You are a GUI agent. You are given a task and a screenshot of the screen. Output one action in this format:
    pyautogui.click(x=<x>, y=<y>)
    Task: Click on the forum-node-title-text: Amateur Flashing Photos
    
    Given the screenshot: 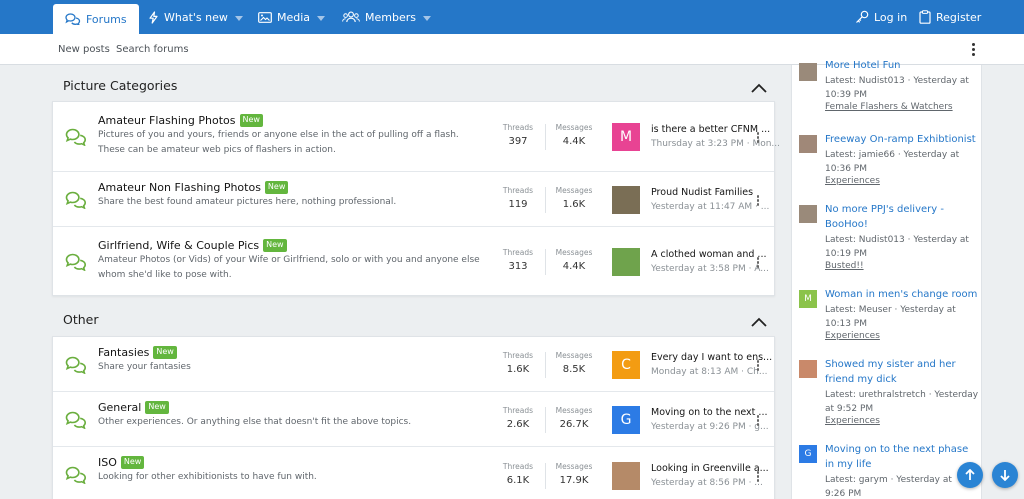 What is the action you would take?
    pyautogui.click(x=167, y=120)
    